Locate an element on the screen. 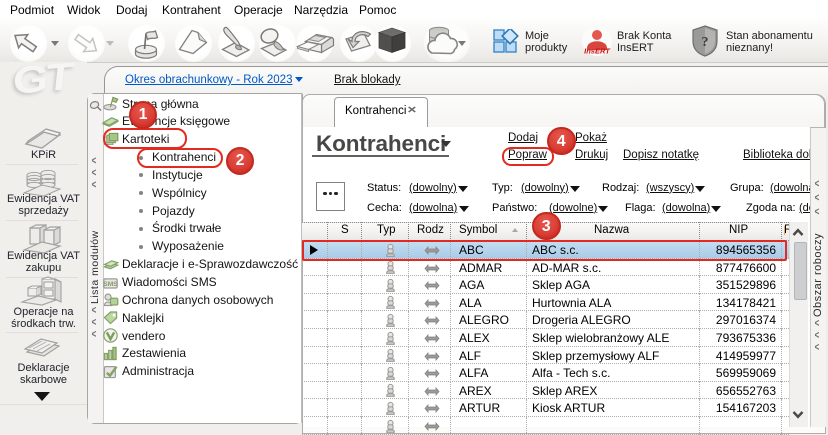 The height and width of the screenshot is (435, 828). svg-text: InsERT is located at coordinates (597, 51).